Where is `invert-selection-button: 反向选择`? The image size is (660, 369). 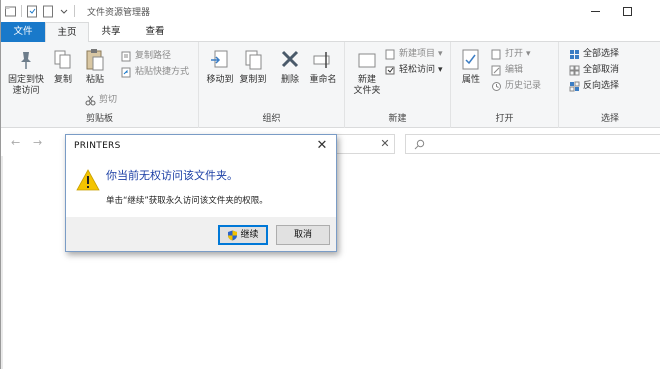 invert-selection-button: 反向选择 is located at coordinates (594, 86).